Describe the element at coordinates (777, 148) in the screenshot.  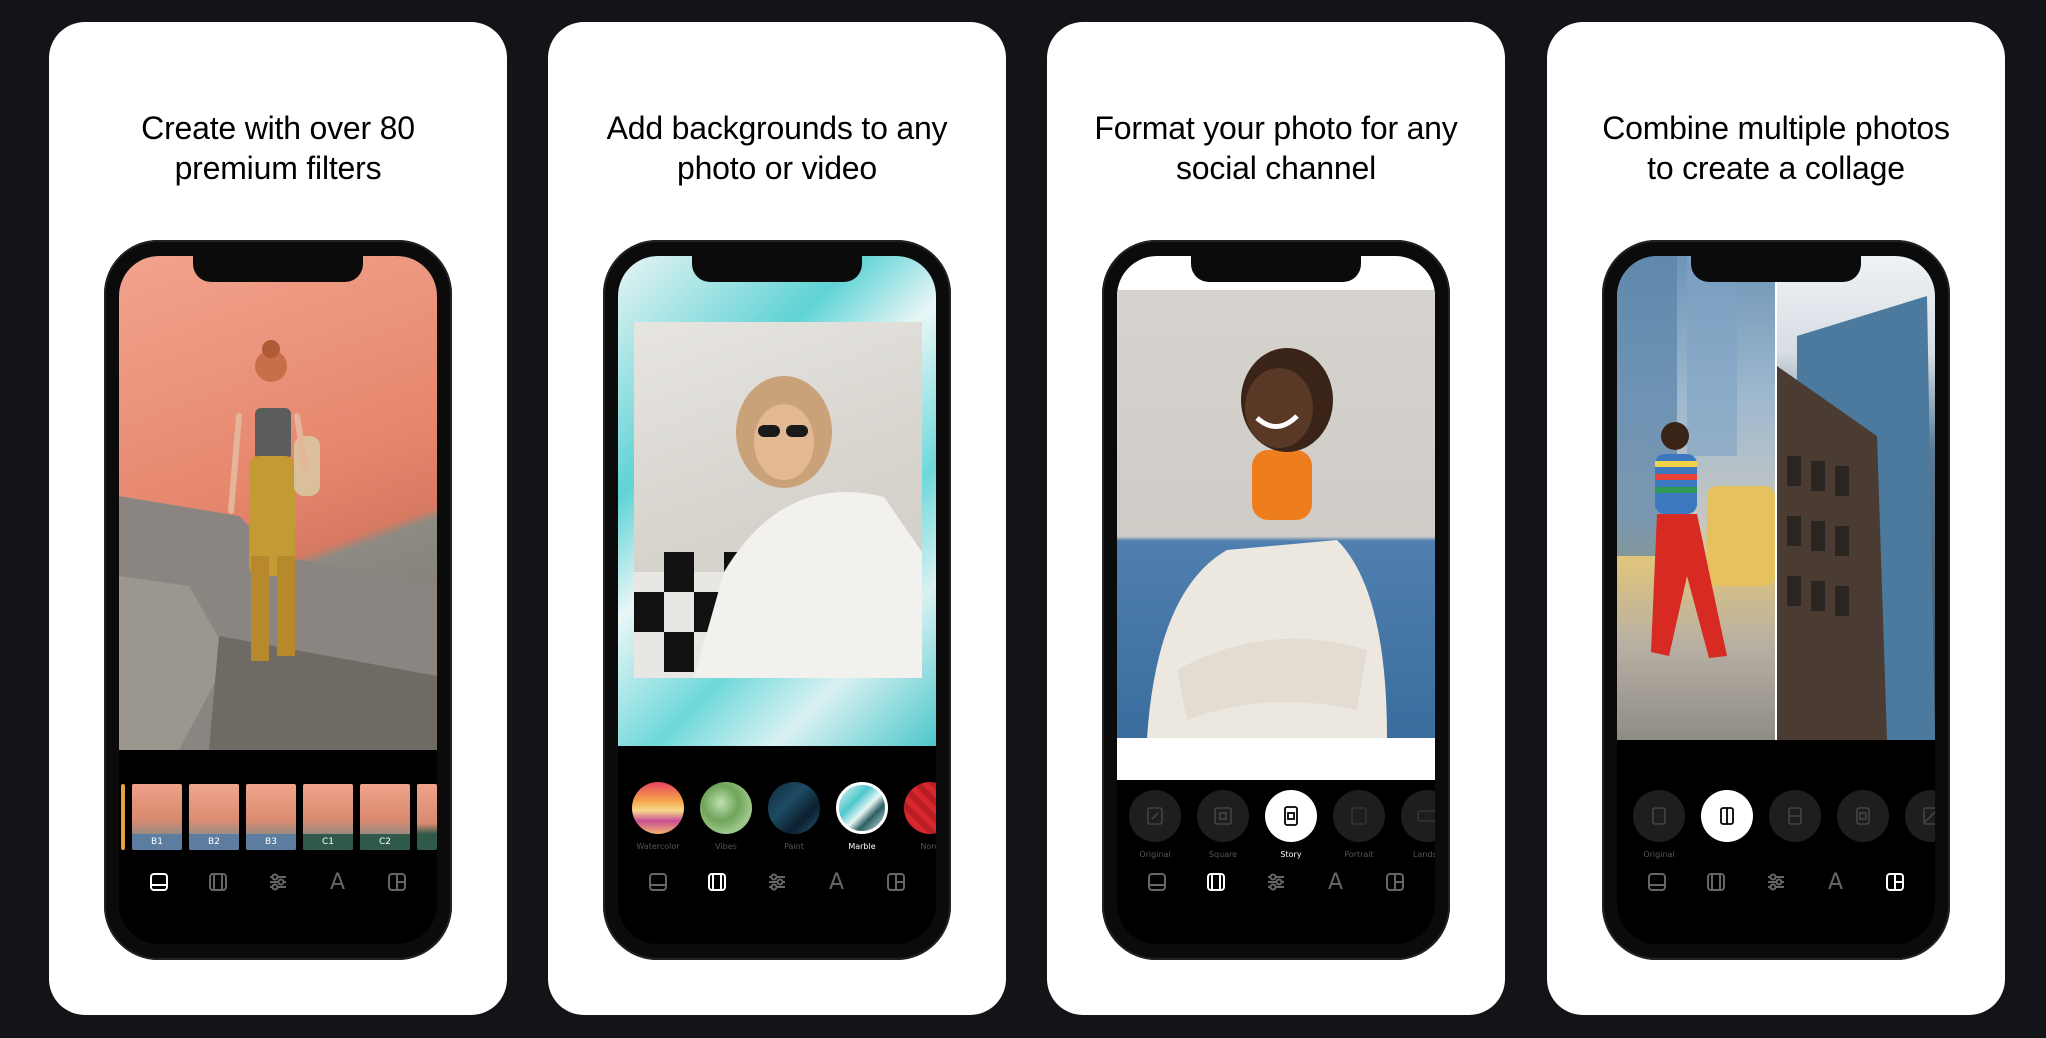
I see `card-title: Add backgrounds to any photo or video` at that location.